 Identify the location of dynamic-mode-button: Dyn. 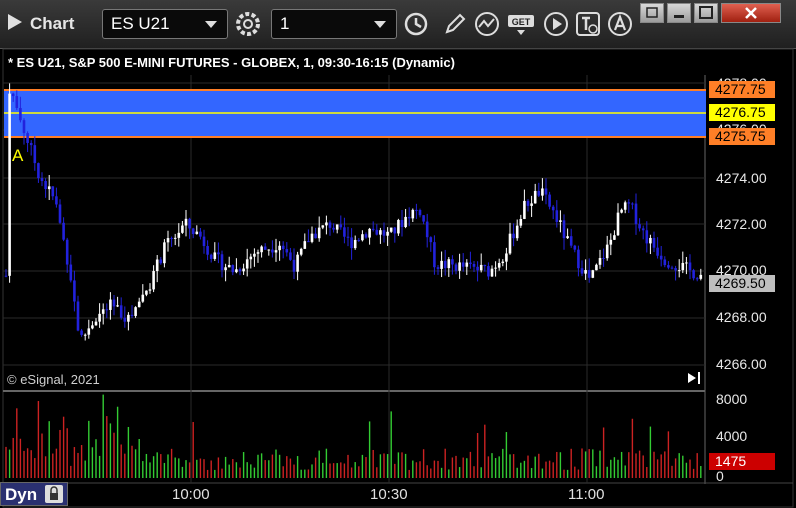
(34, 494).